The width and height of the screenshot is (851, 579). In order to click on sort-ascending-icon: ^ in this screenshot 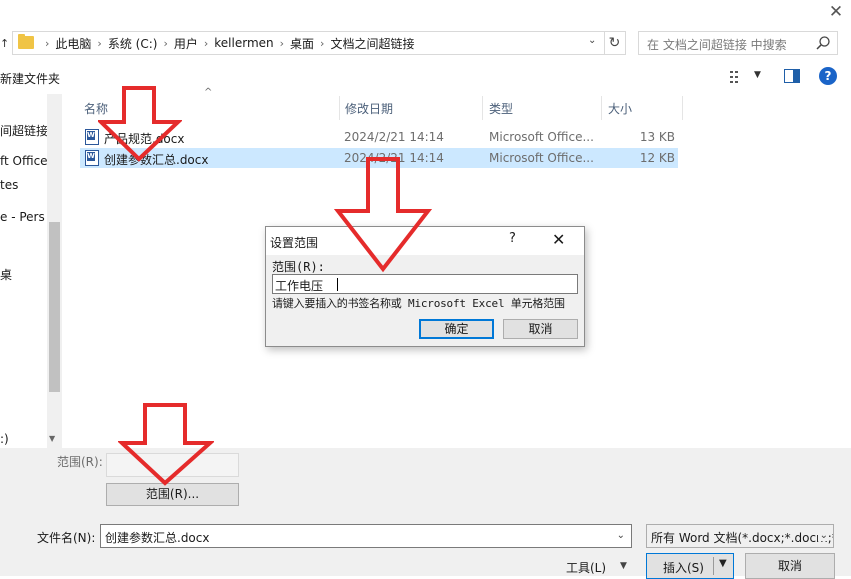, I will do `click(208, 92)`.